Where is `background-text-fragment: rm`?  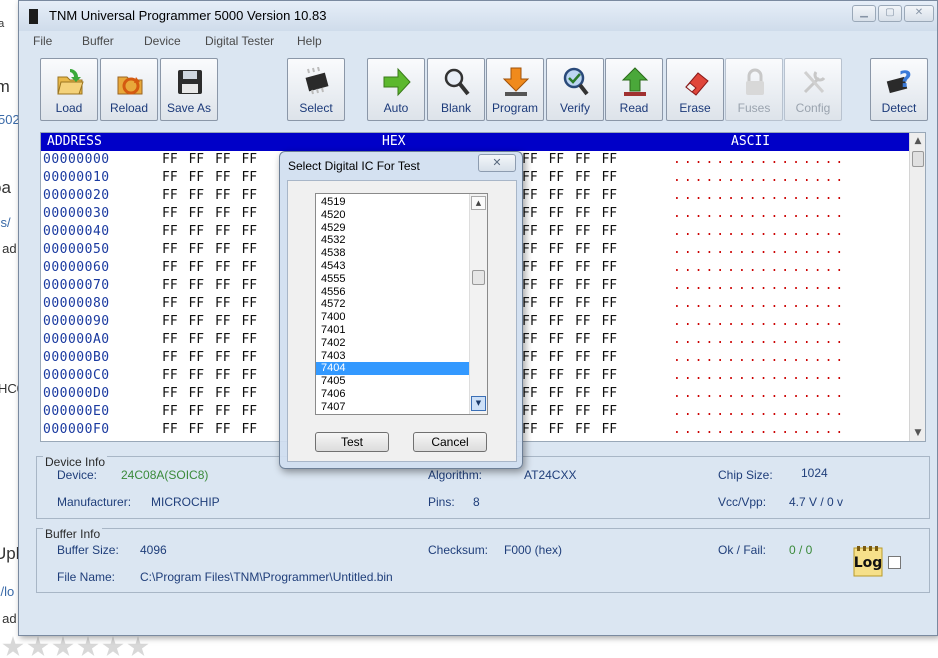
background-text-fragment: rm is located at coordinates (5, 86).